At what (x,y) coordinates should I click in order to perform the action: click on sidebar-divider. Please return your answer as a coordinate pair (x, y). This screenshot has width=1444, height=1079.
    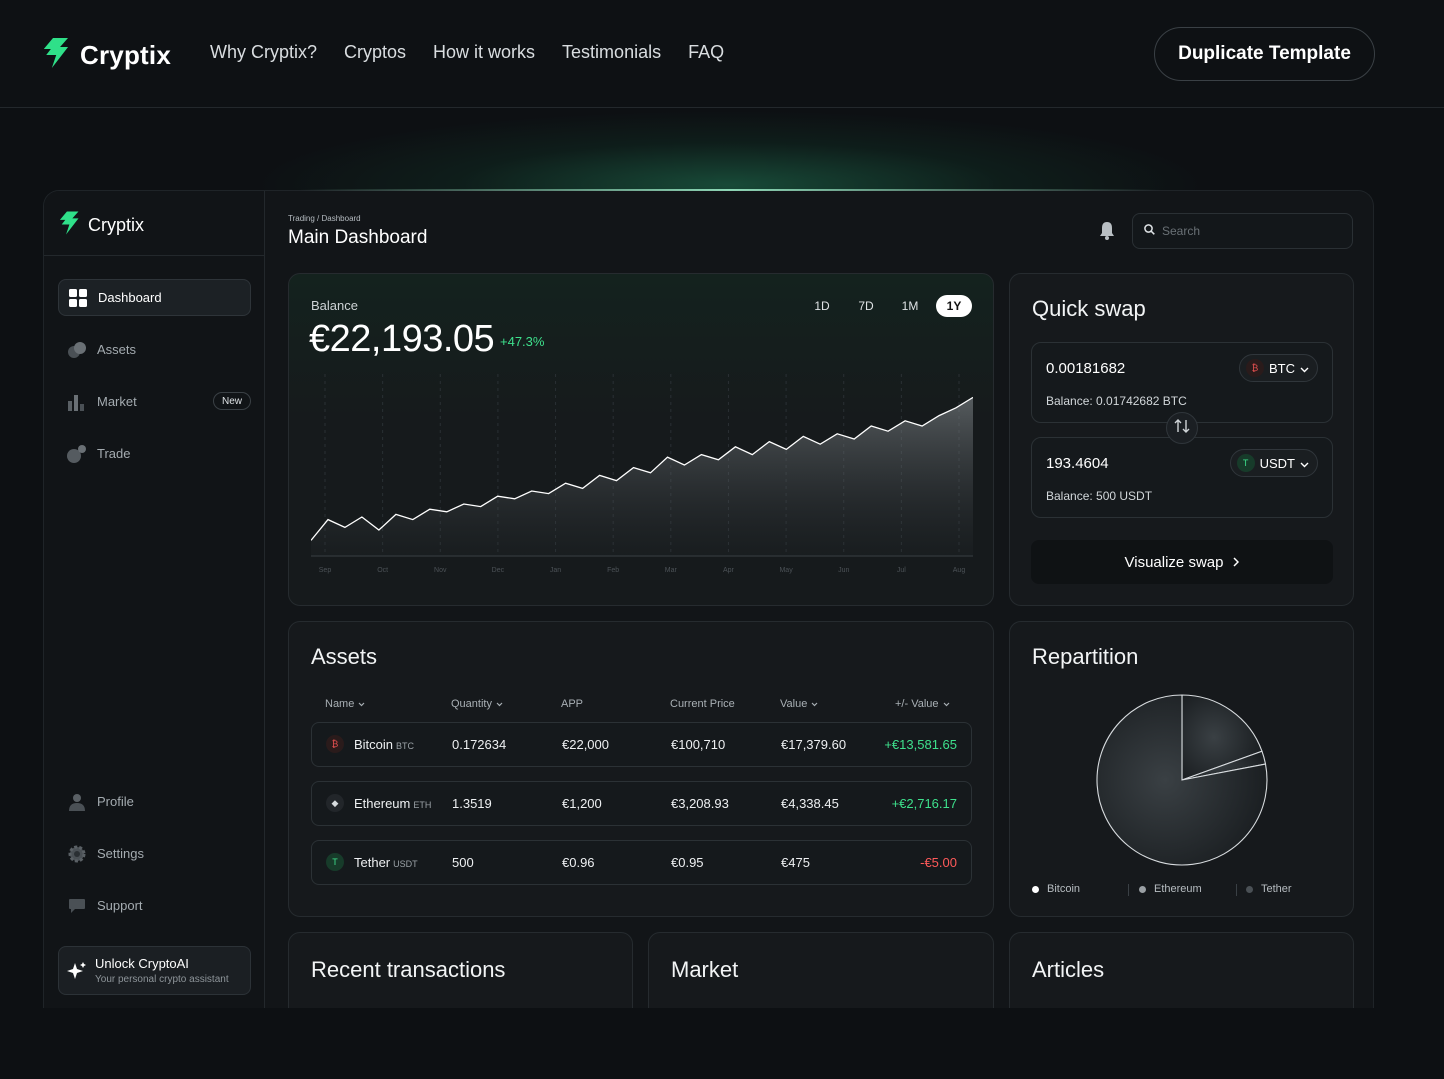
    Looking at the image, I should click on (154, 255).